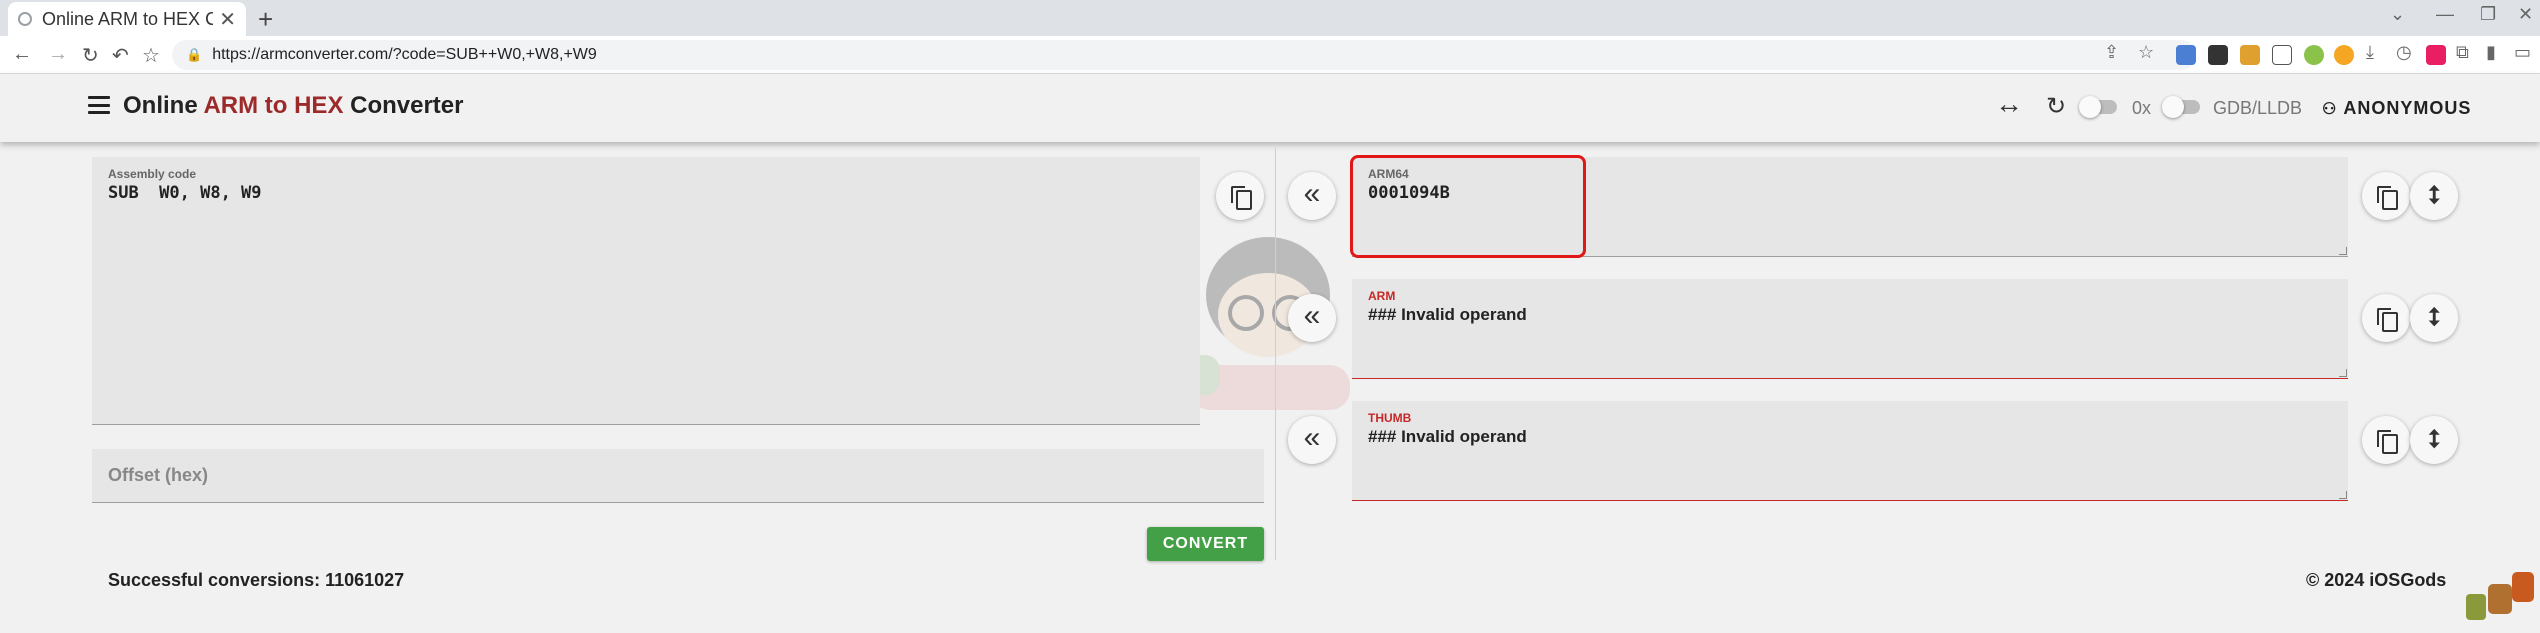 The width and height of the screenshot is (2540, 633). What do you see at coordinates (2462, 52) in the screenshot?
I see `extensions-puzzle-icon: ⧉` at bounding box center [2462, 52].